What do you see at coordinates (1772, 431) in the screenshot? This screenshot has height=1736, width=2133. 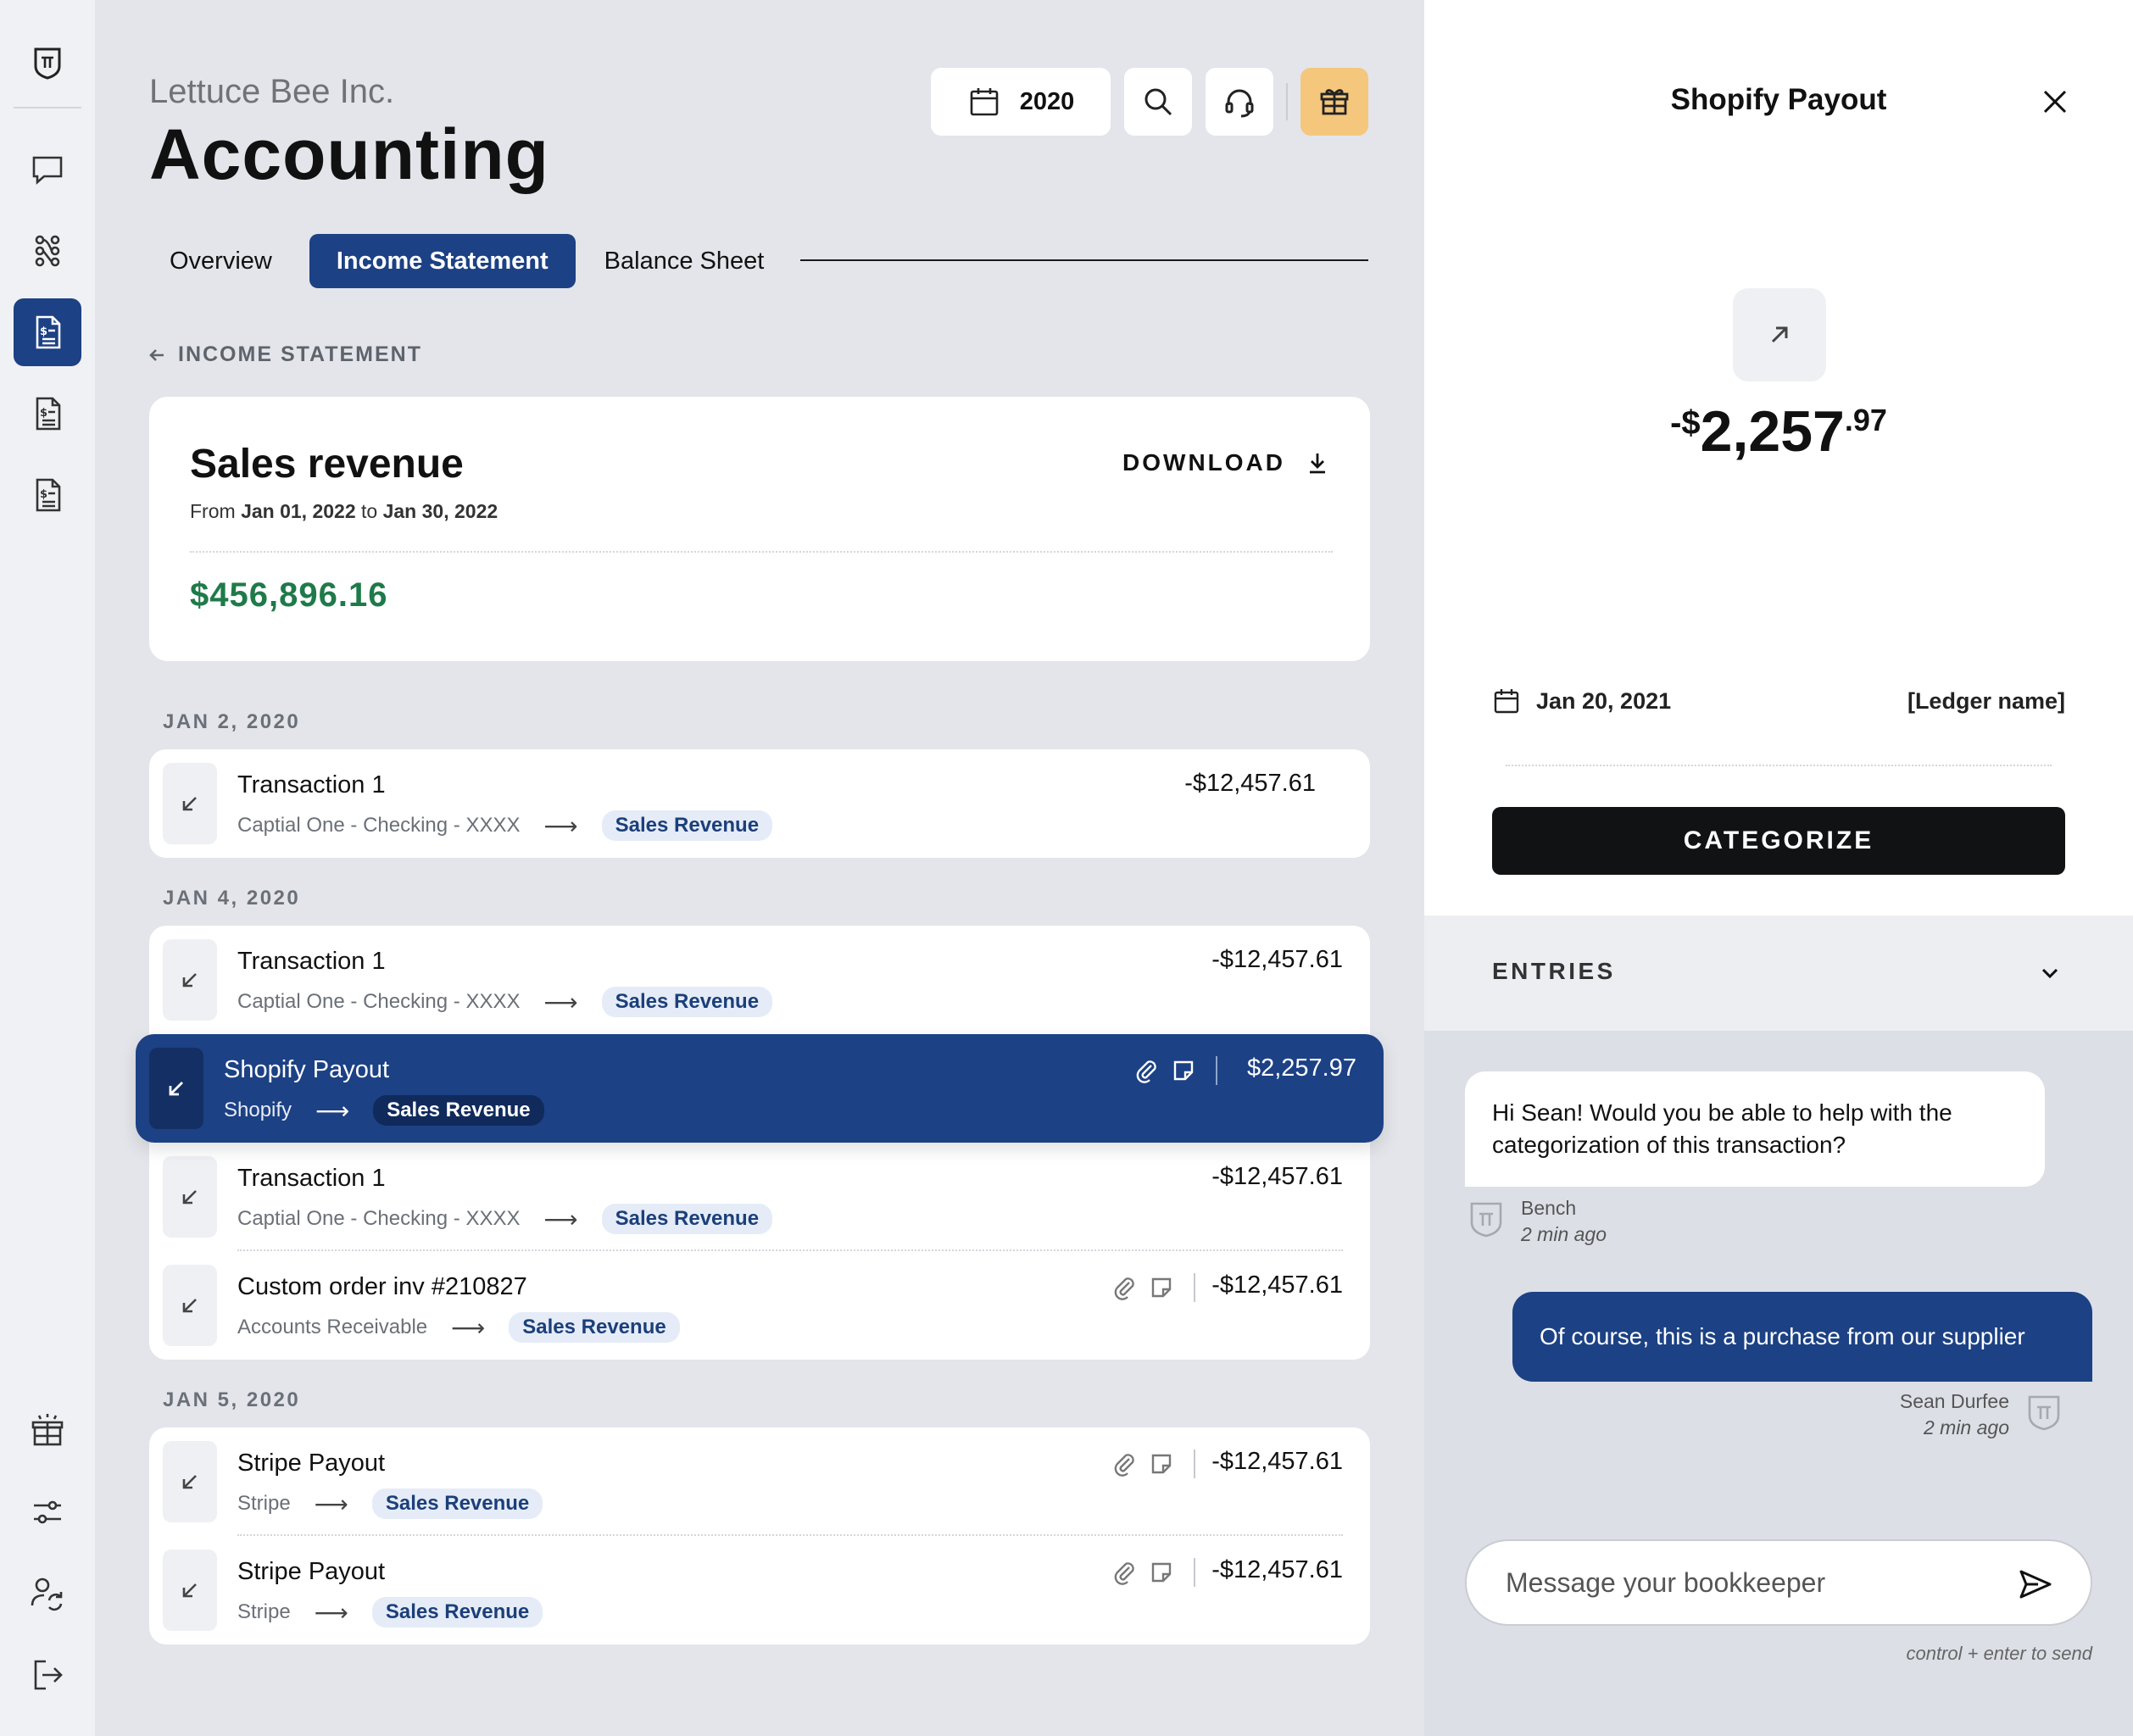 I see `amount-main: 2,257` at bounding box center [1772, 431].